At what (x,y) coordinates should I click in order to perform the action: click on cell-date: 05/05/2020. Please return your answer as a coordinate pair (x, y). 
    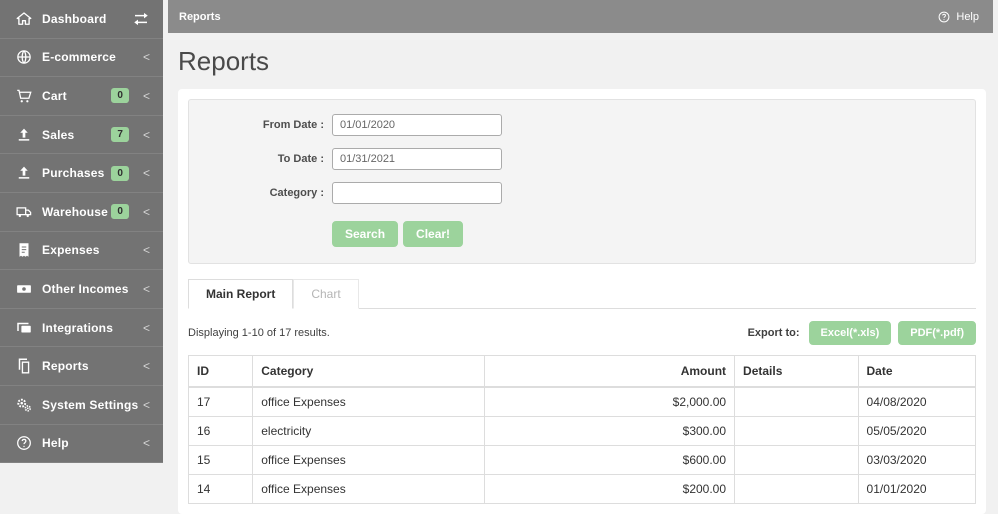
    Looking at the image, I should click on (917, 431).